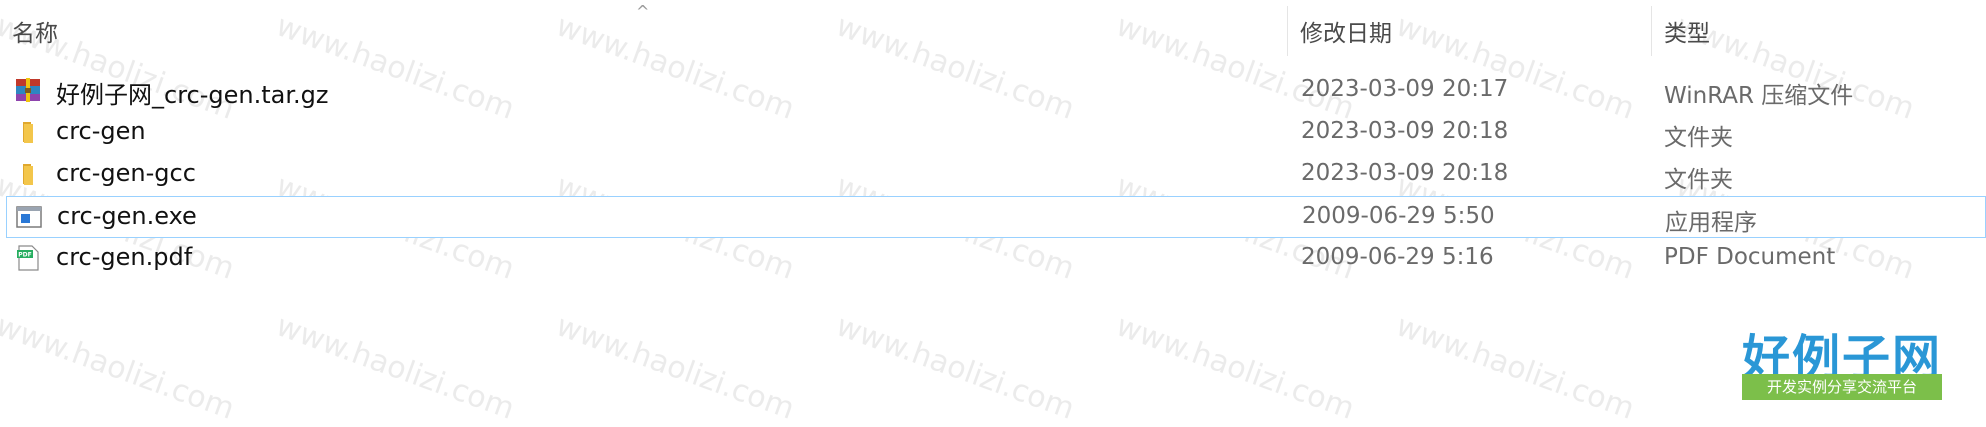  Describe the element at coordinates (35, 31) in the screenshot. I see `column-header-name: 名称` at that location.